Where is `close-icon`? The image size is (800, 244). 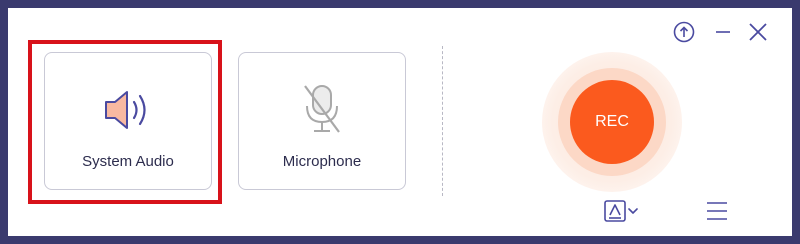 close-icon is located at coordinates (758, 32).